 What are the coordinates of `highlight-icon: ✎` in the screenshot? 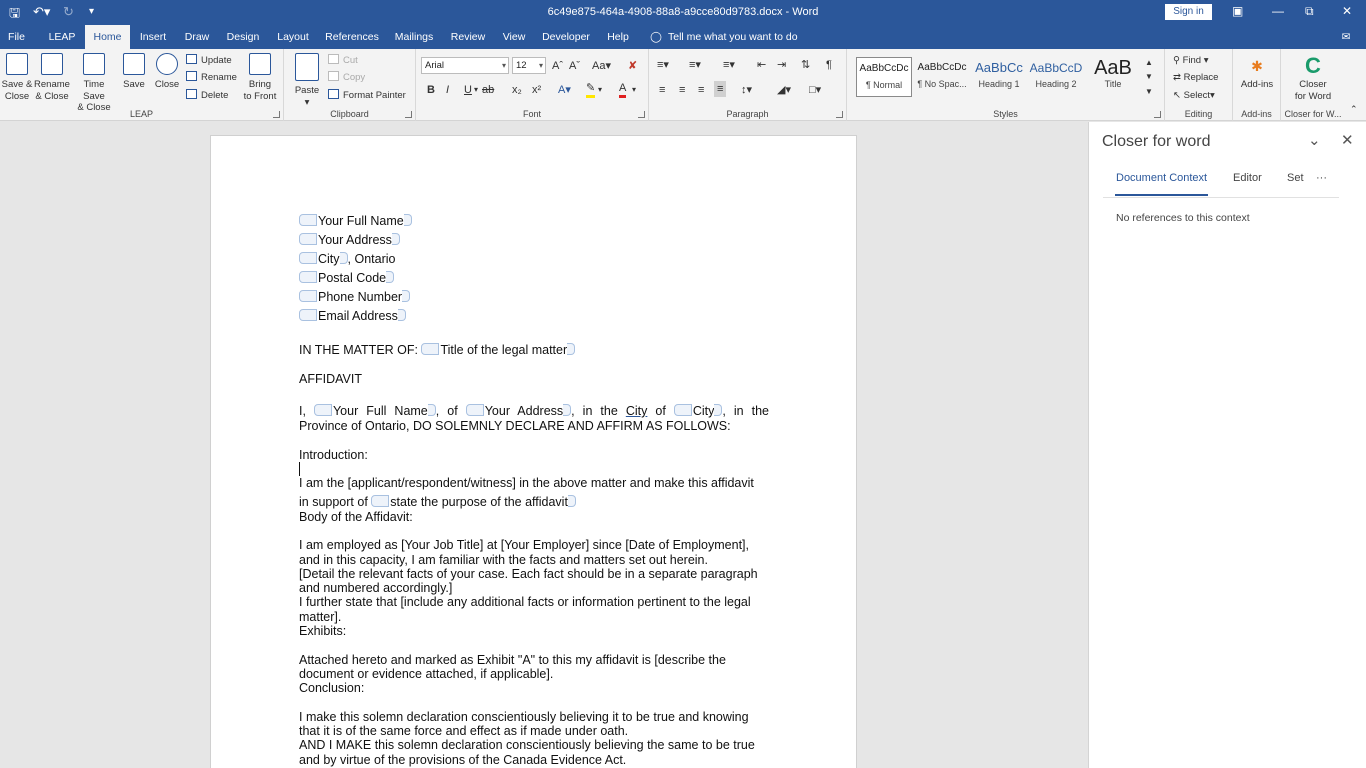 It's located at (591, 90).